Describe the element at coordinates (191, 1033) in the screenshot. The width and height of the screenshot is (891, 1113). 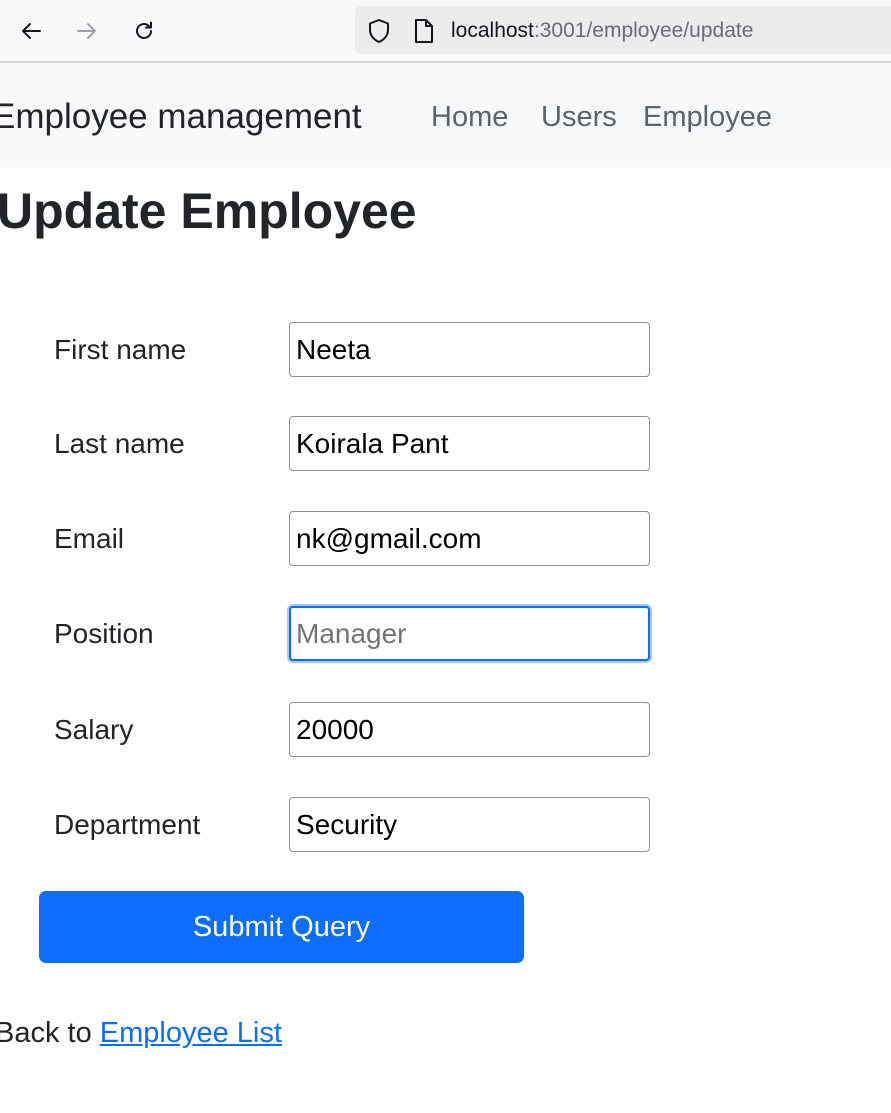
I see `employee-list-link: Employee List` at that location.